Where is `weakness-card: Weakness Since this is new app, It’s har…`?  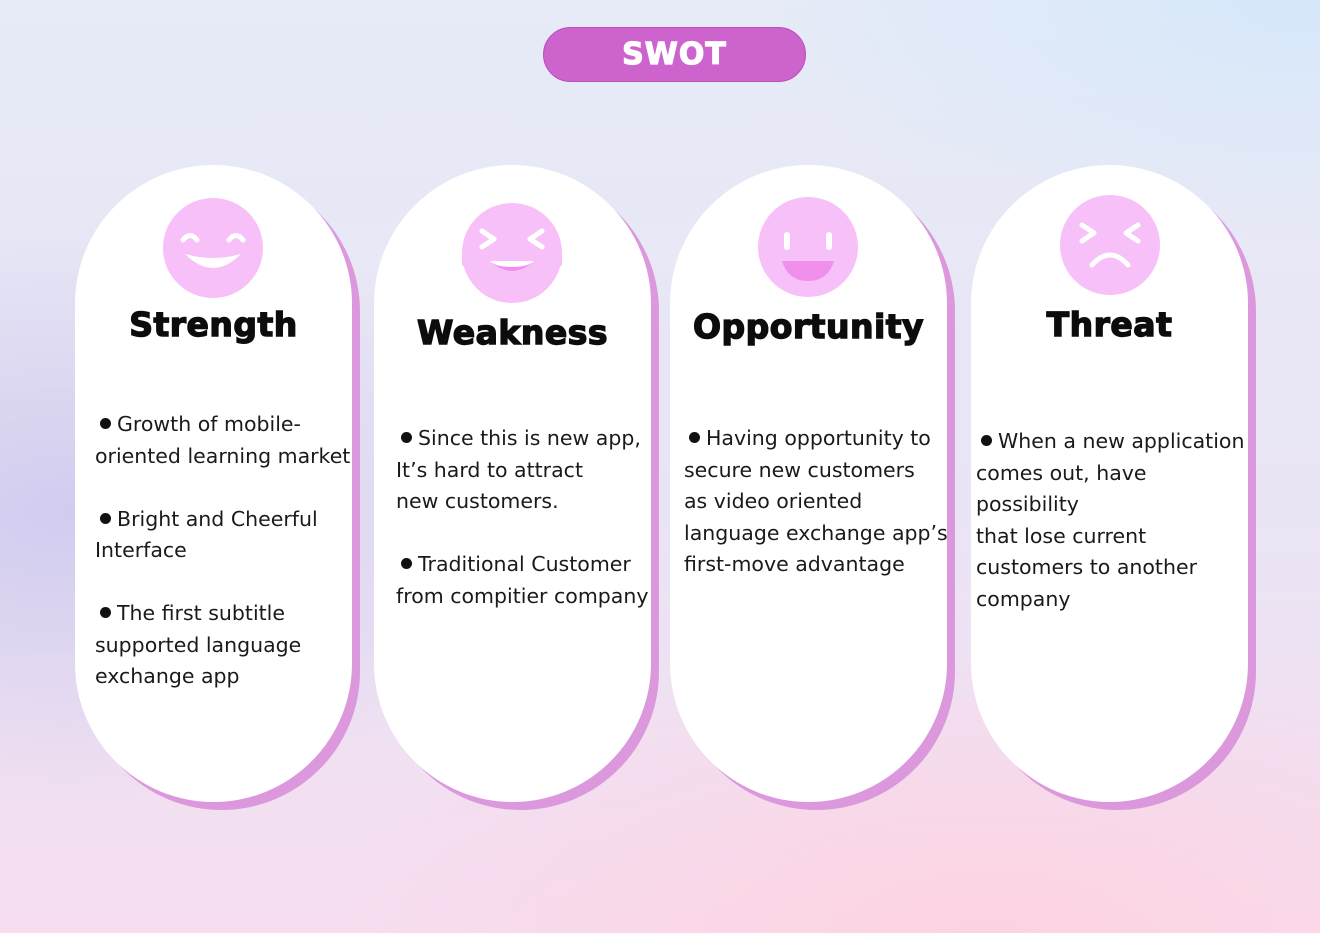
weakness-card: Weakness Since this is new app, It’s har… is located at coordinates (516, 487).